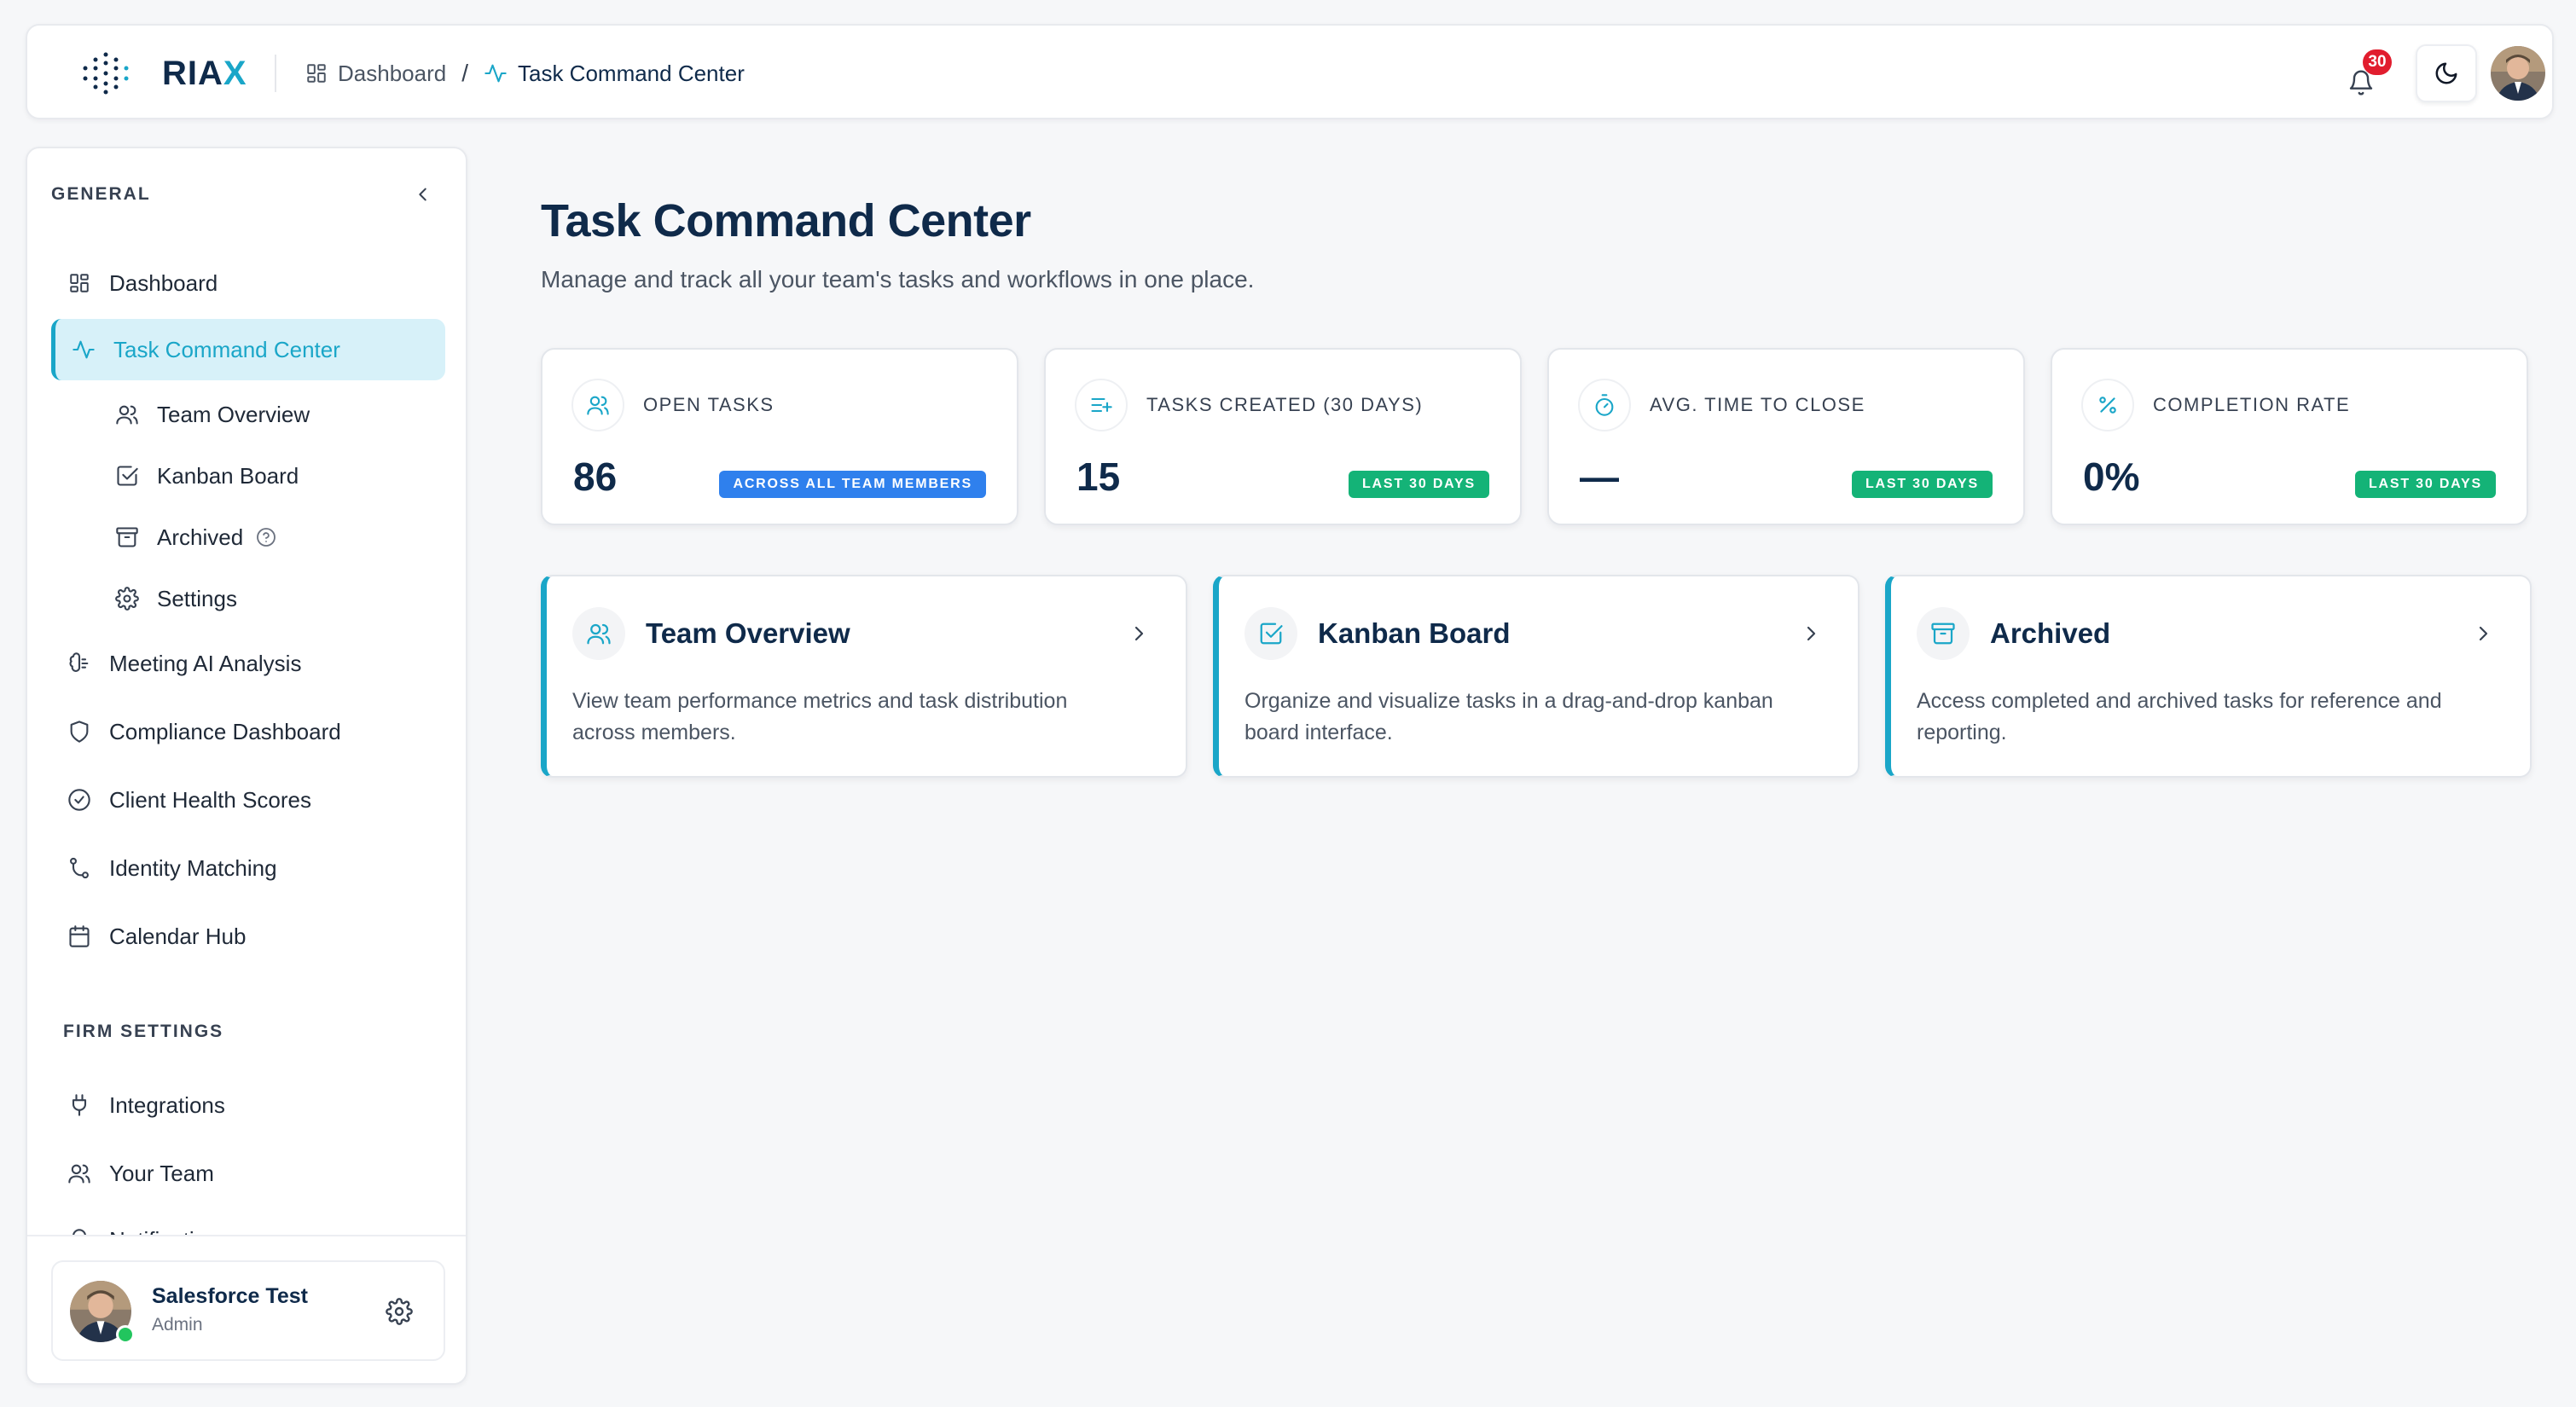 The height and width of the screenshot is (1407, 2576). What do you see at coordinates (779, 436) in the screenshot?
I see `stat-card-open-tasks: OPEN TASKS 86 ACROSS ALL TEAM MEMBERS` at bounding box center [779, 436].